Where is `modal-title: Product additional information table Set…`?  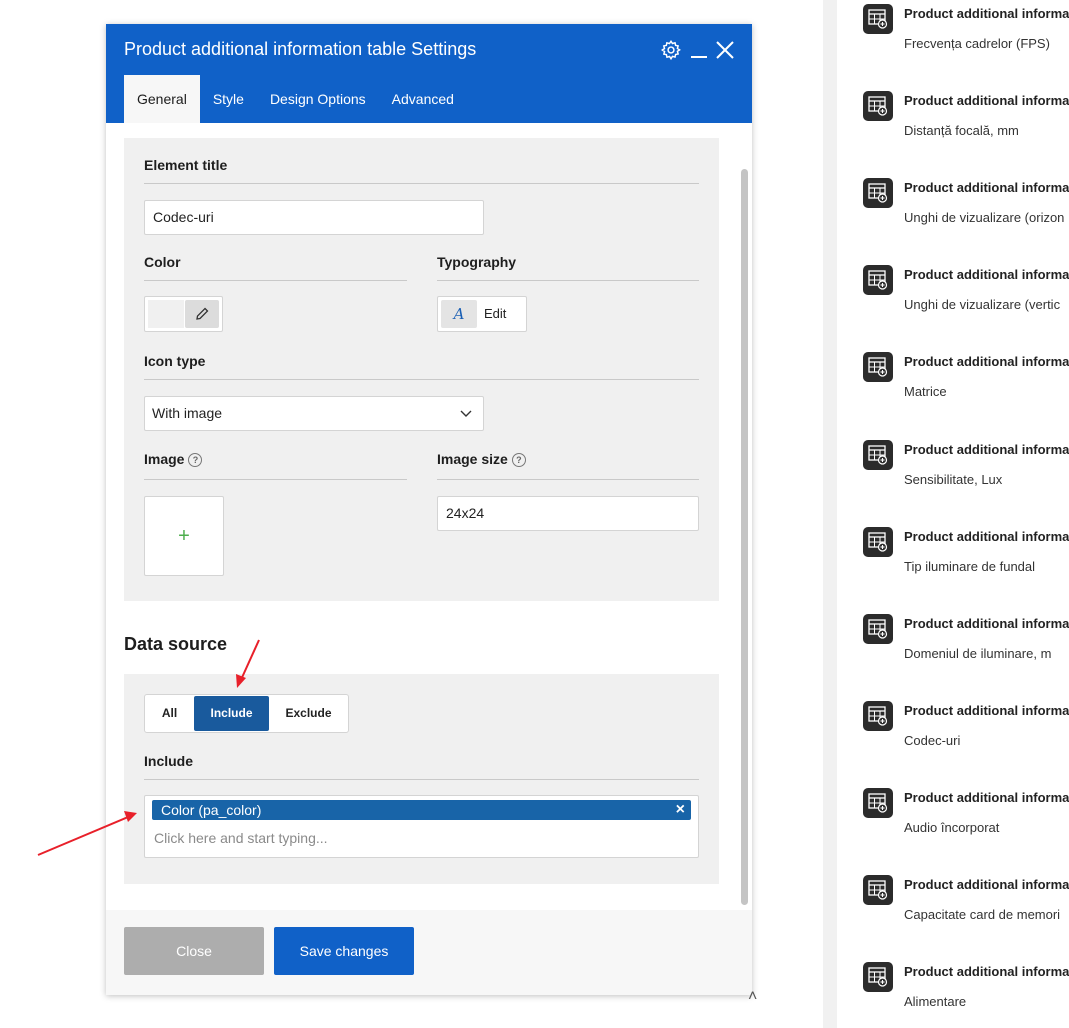
modal-title: Product additional information table Set… is located at coordinates (300, 49).